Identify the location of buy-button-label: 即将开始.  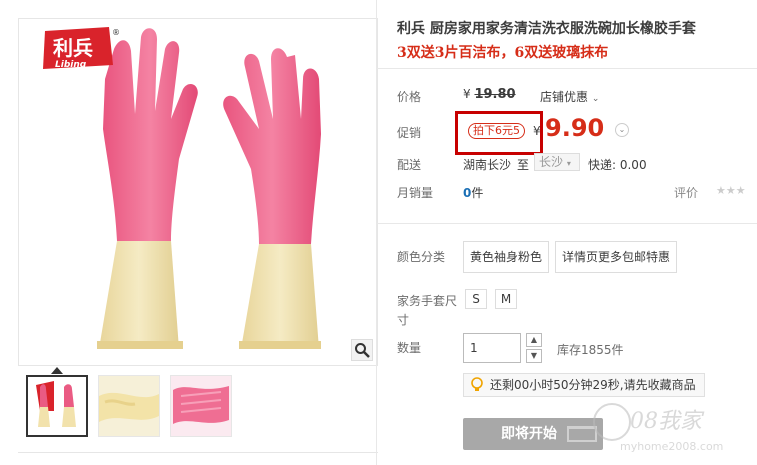
(529, 434).